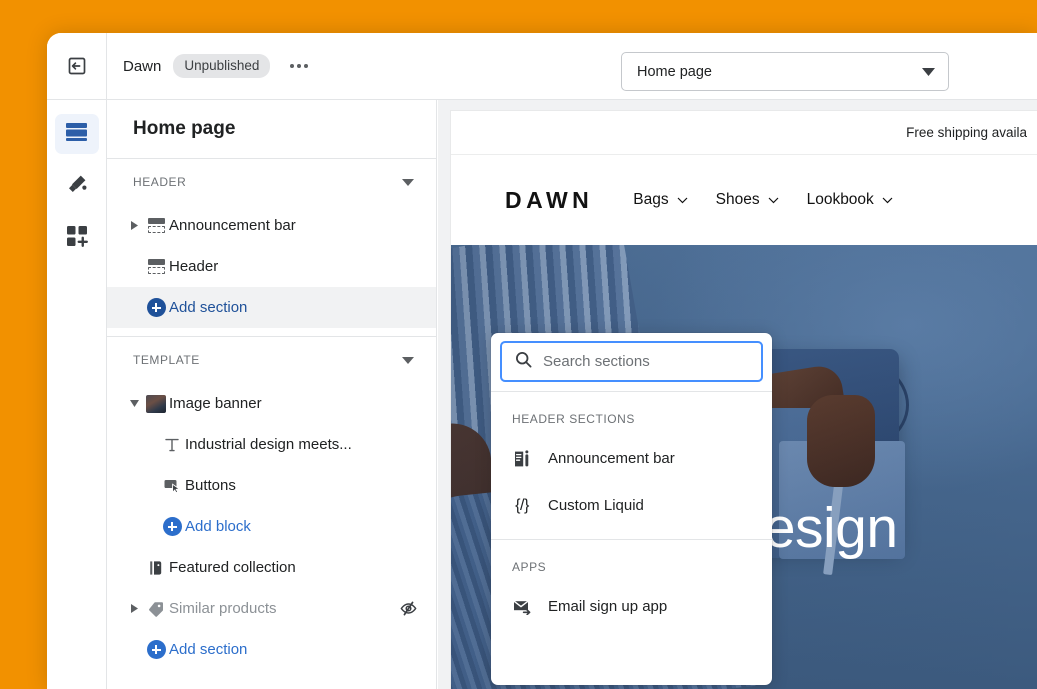 The width and height of the screenshot is (1037, 689). Describe the element at coordinates (292, 66) in the screenshot. I see `more-actions-icon` at that location.